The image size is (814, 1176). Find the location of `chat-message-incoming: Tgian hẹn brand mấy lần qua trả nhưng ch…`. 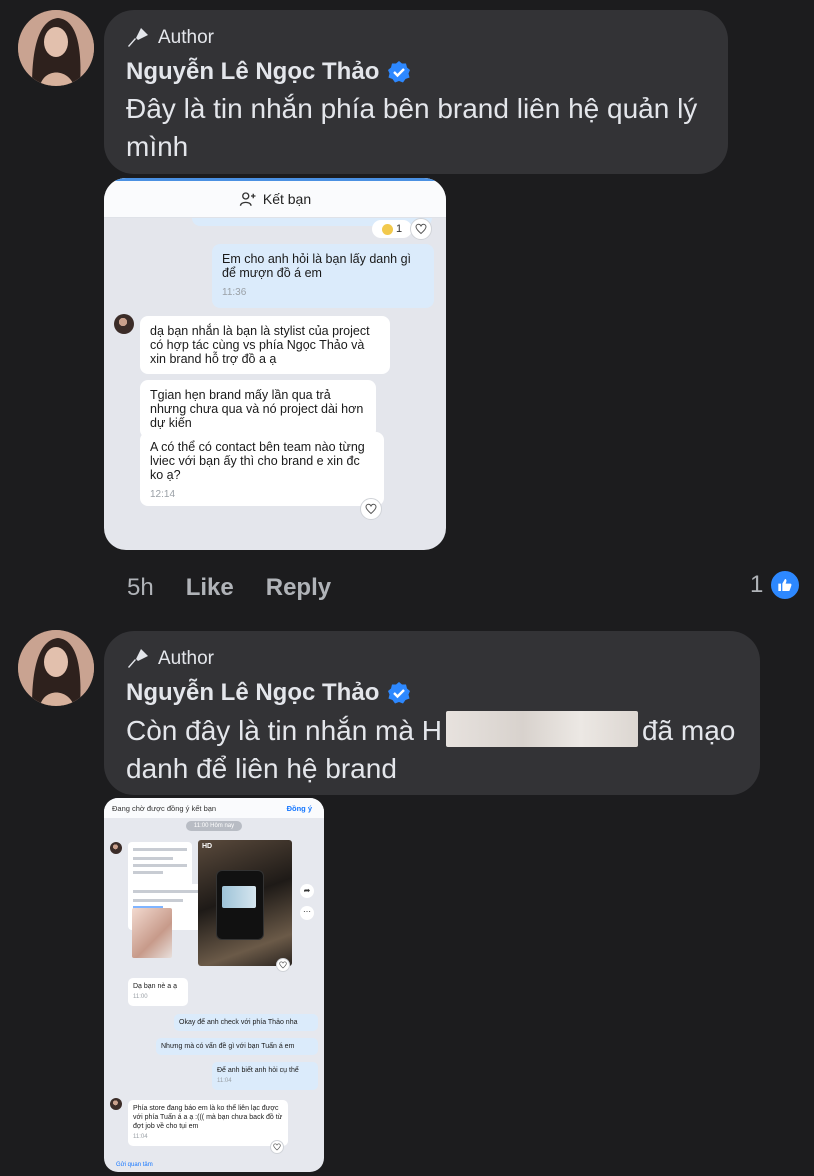

chat-message-incoming: Tgian hẹn brand mấy lần qua trả nhưng ch… is located at coordinates (258, 409).